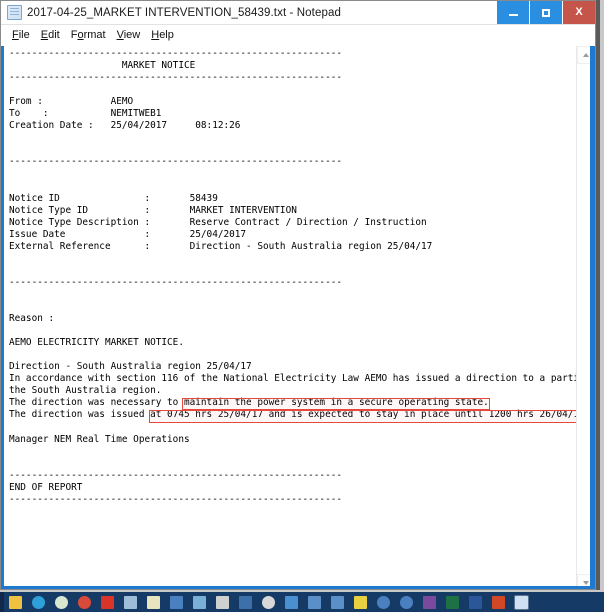  I want to click on headset-icon, so click(268, 602).